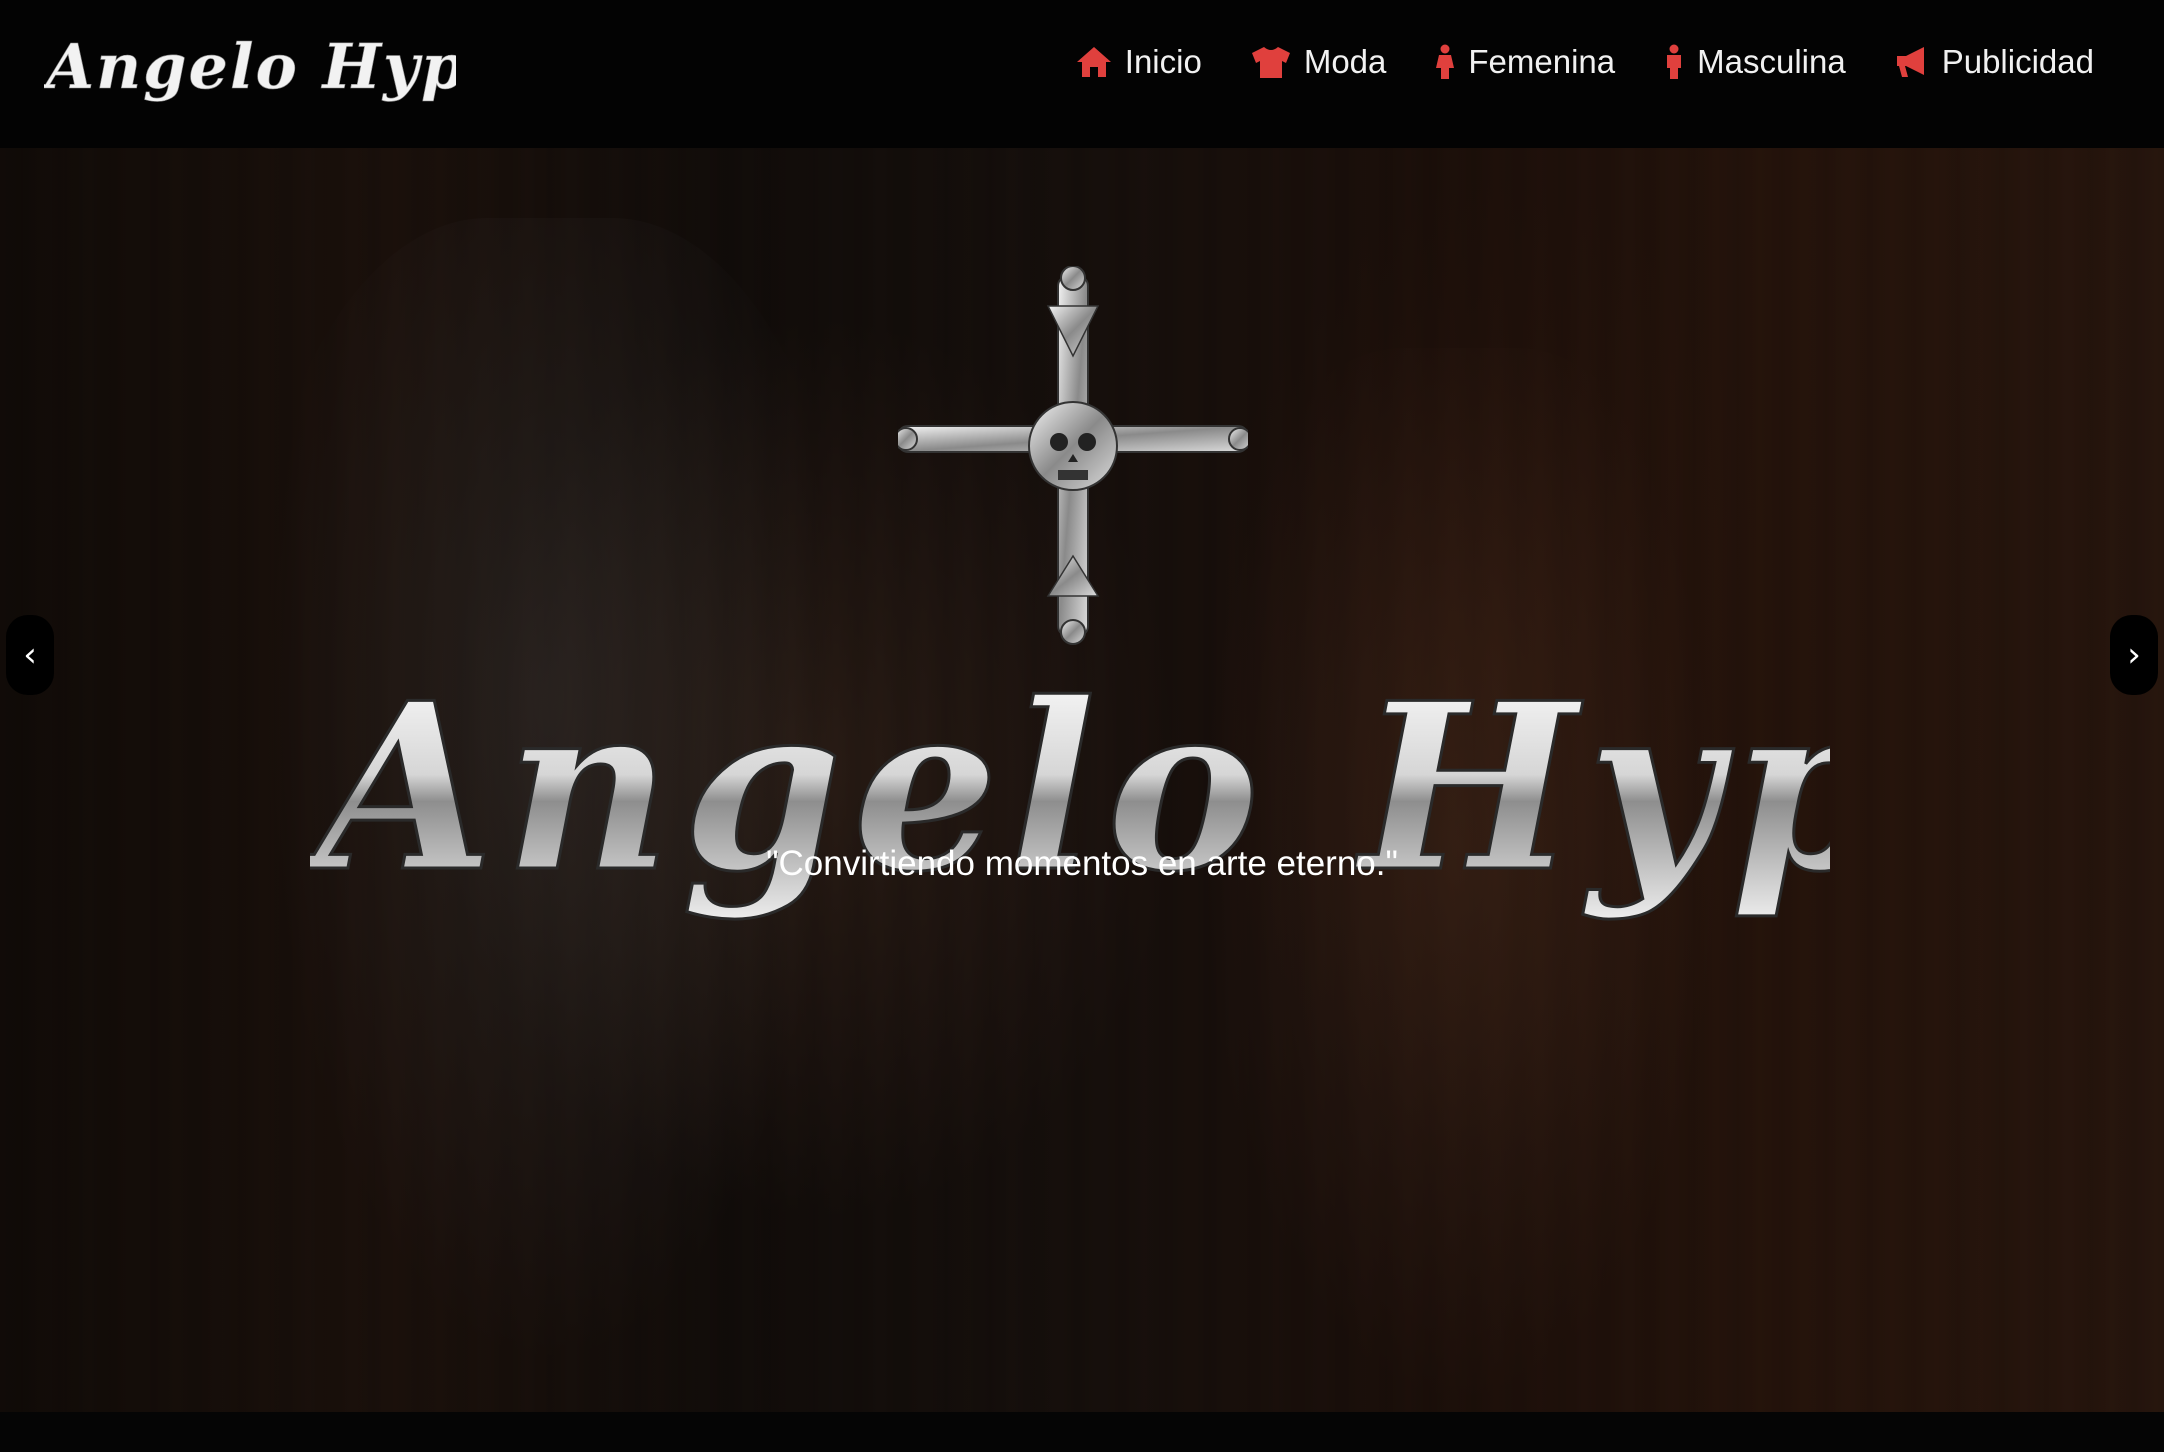 The image size is (2164, 1452). What do you see at coordinates (1163, 61) in the screenshot?
I see `nav-item-label: Inicio` at bounding box center [1163, 61].